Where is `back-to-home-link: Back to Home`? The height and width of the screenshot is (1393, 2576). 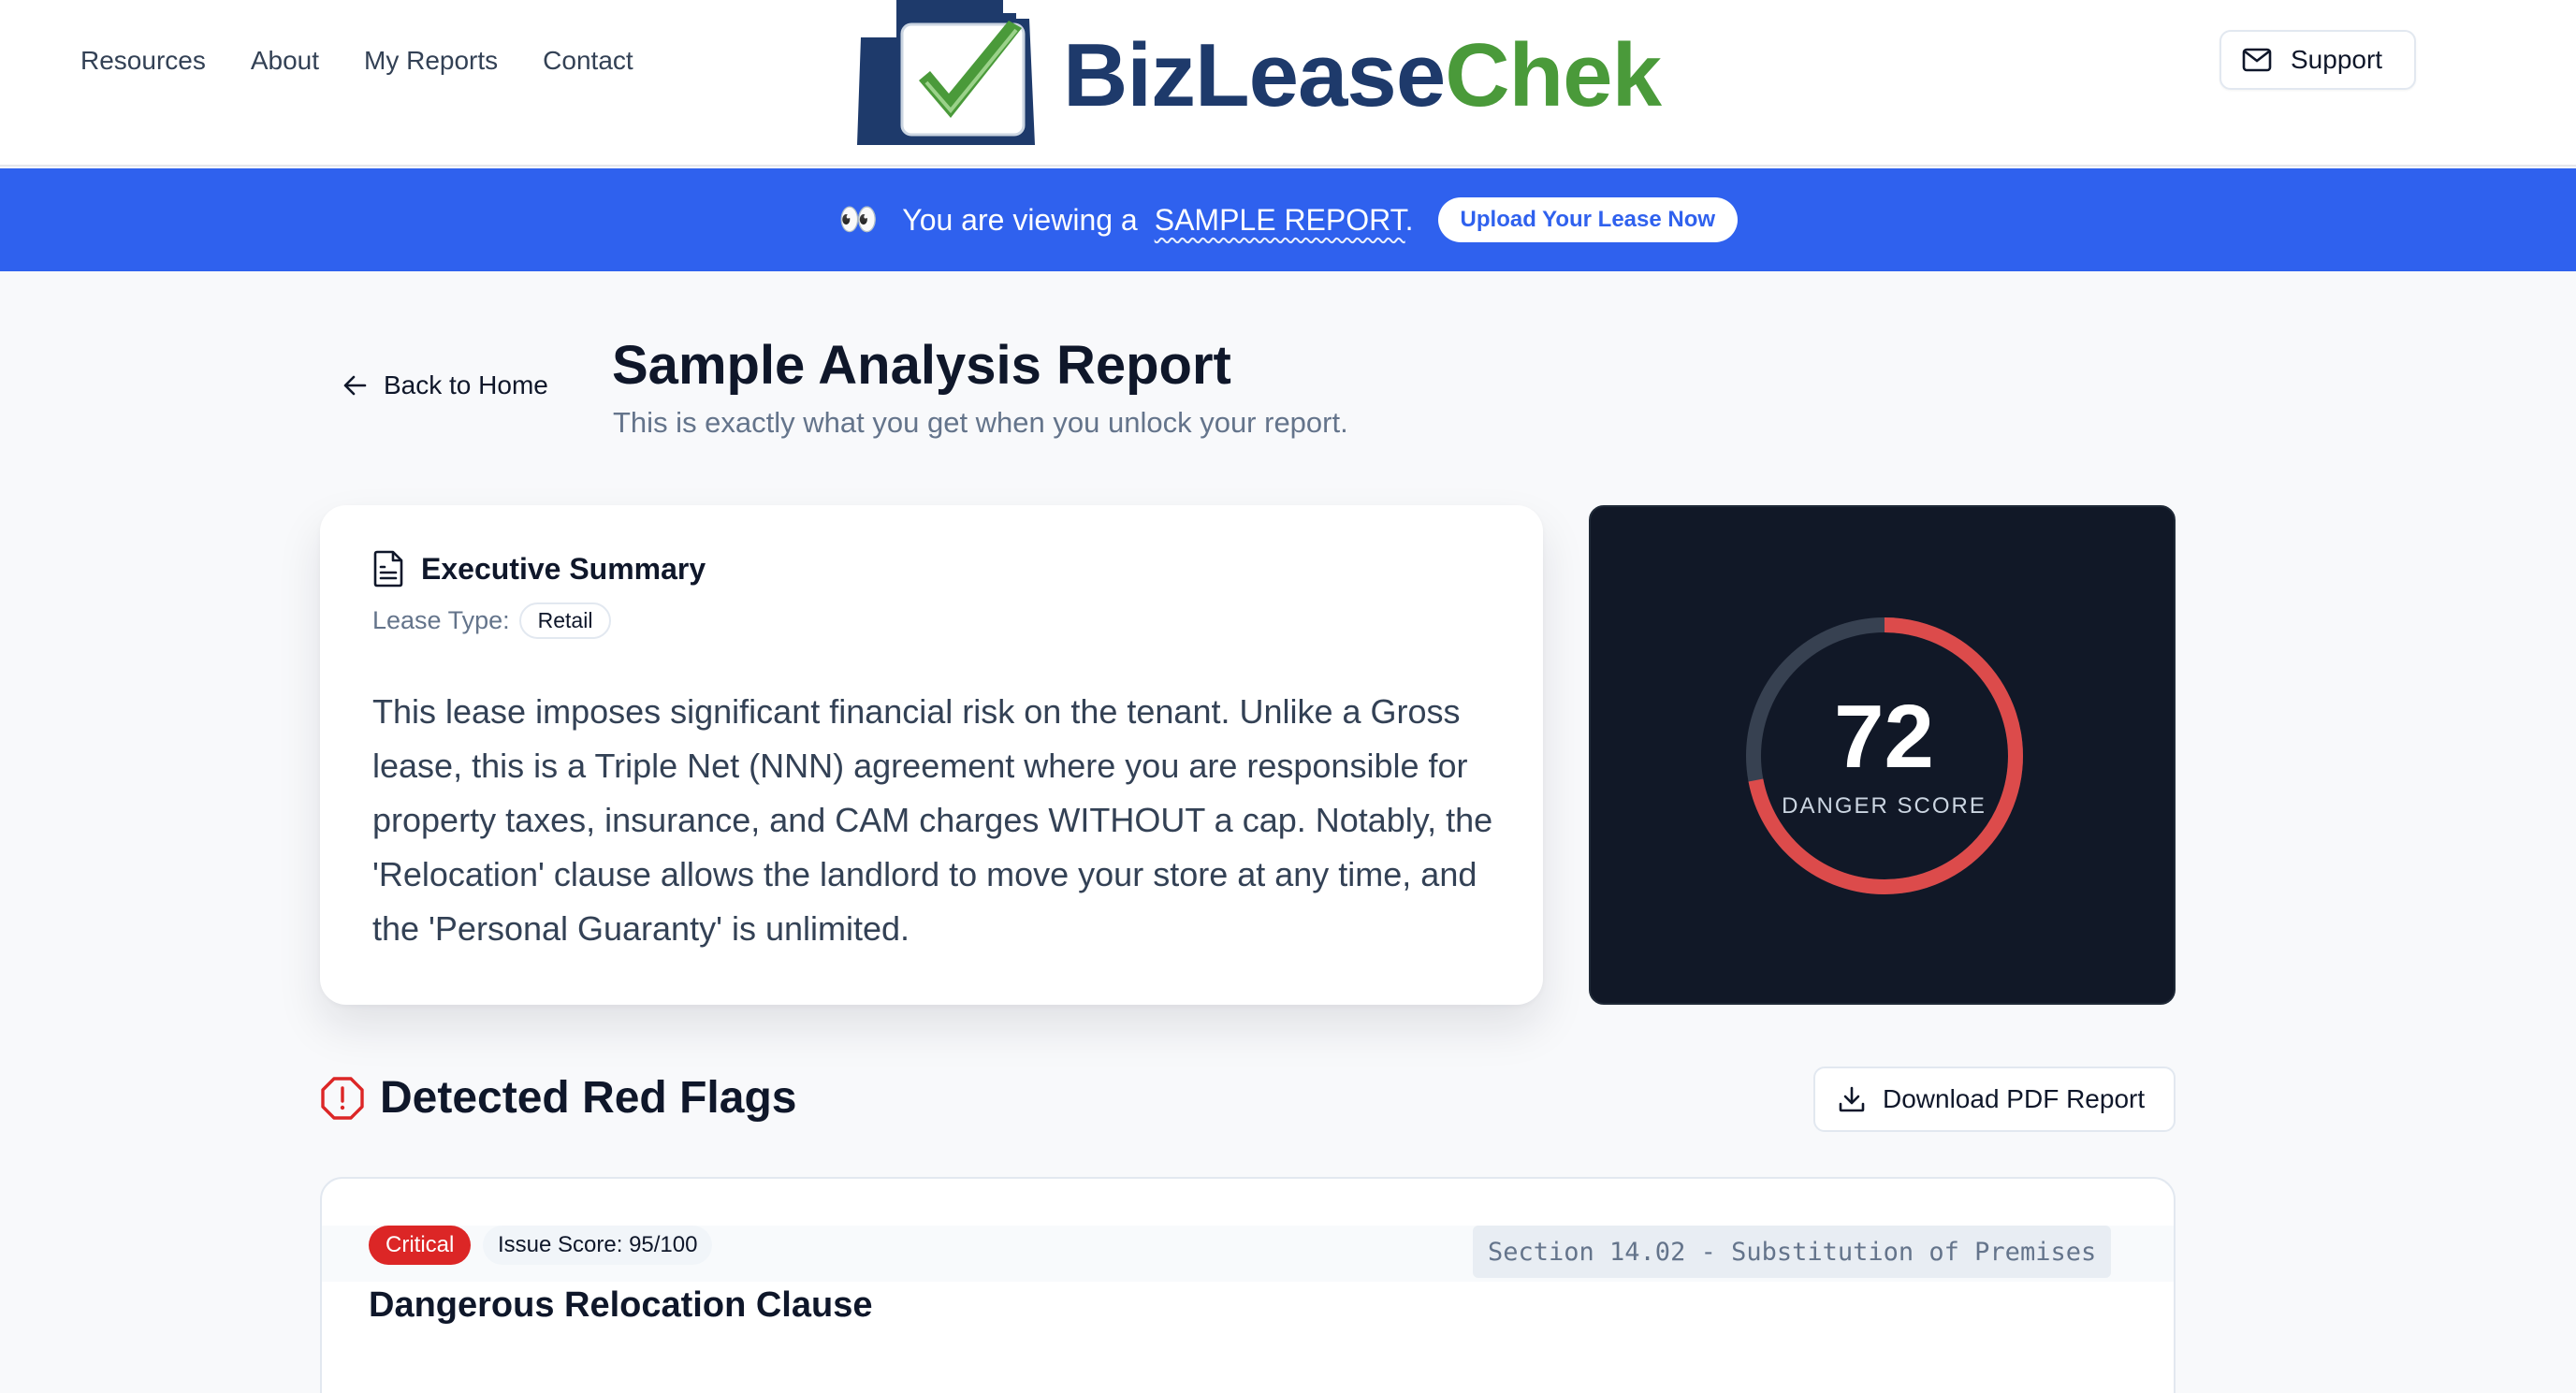 back-to-home-link: Back to Home is located at coordinates (445, 385).